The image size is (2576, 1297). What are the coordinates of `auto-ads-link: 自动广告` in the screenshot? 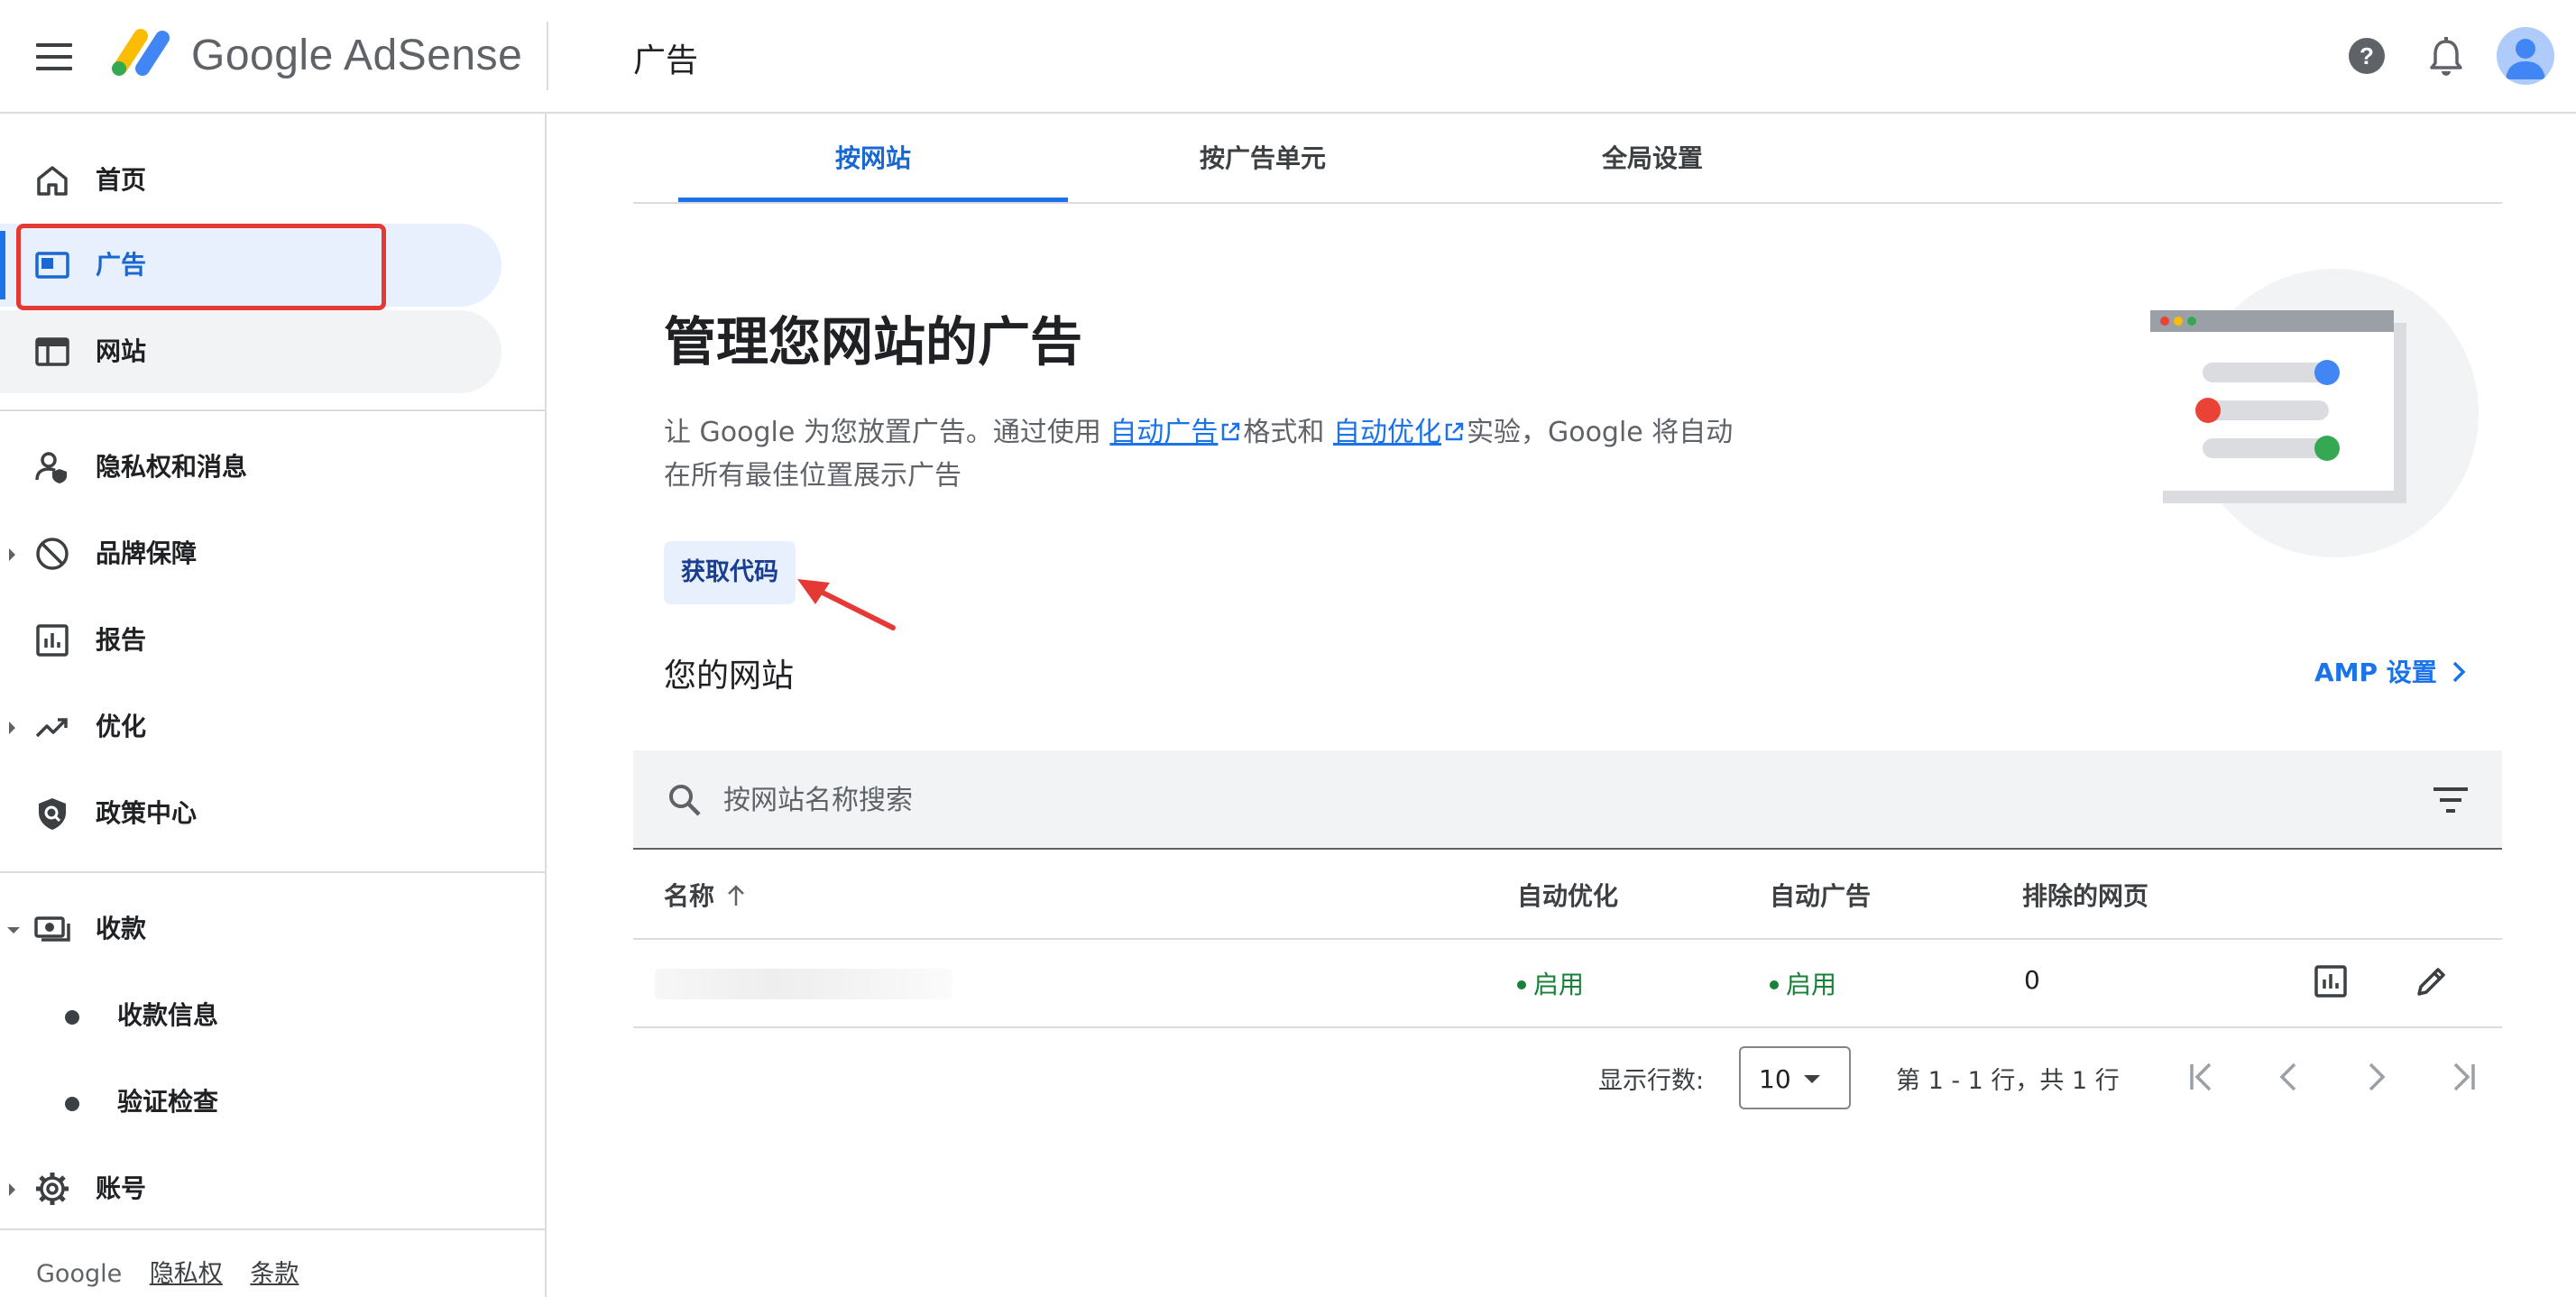 It's located at (1164, 432).